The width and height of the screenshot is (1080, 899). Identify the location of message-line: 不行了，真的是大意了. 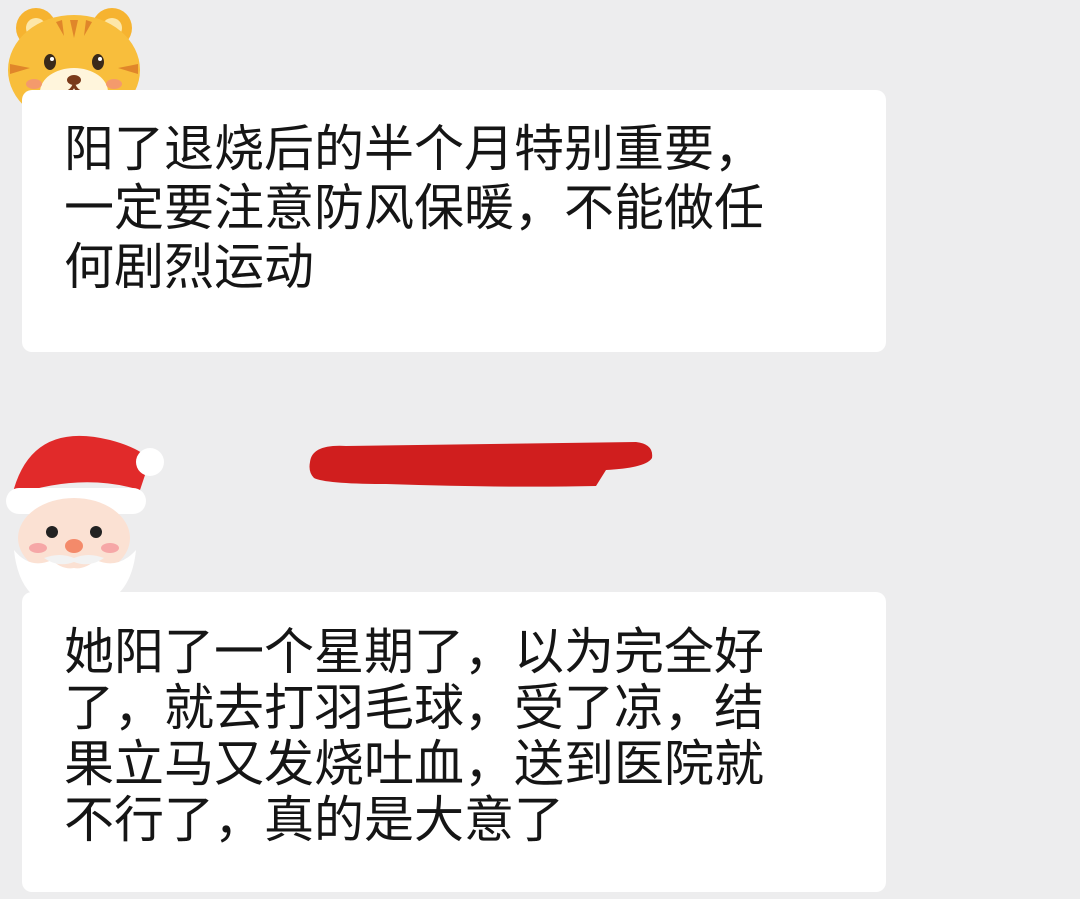
(314, 820).